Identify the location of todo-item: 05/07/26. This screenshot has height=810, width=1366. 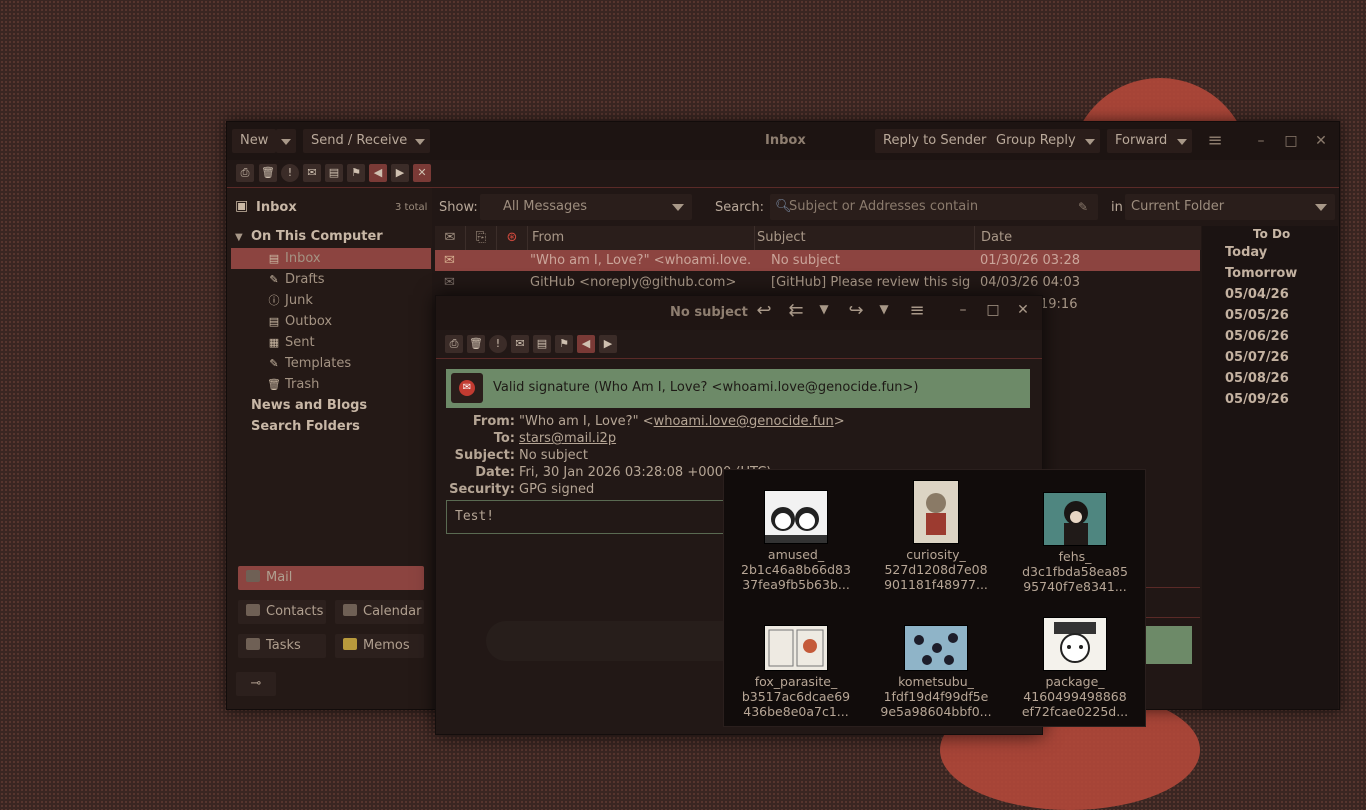
(1257, 357).